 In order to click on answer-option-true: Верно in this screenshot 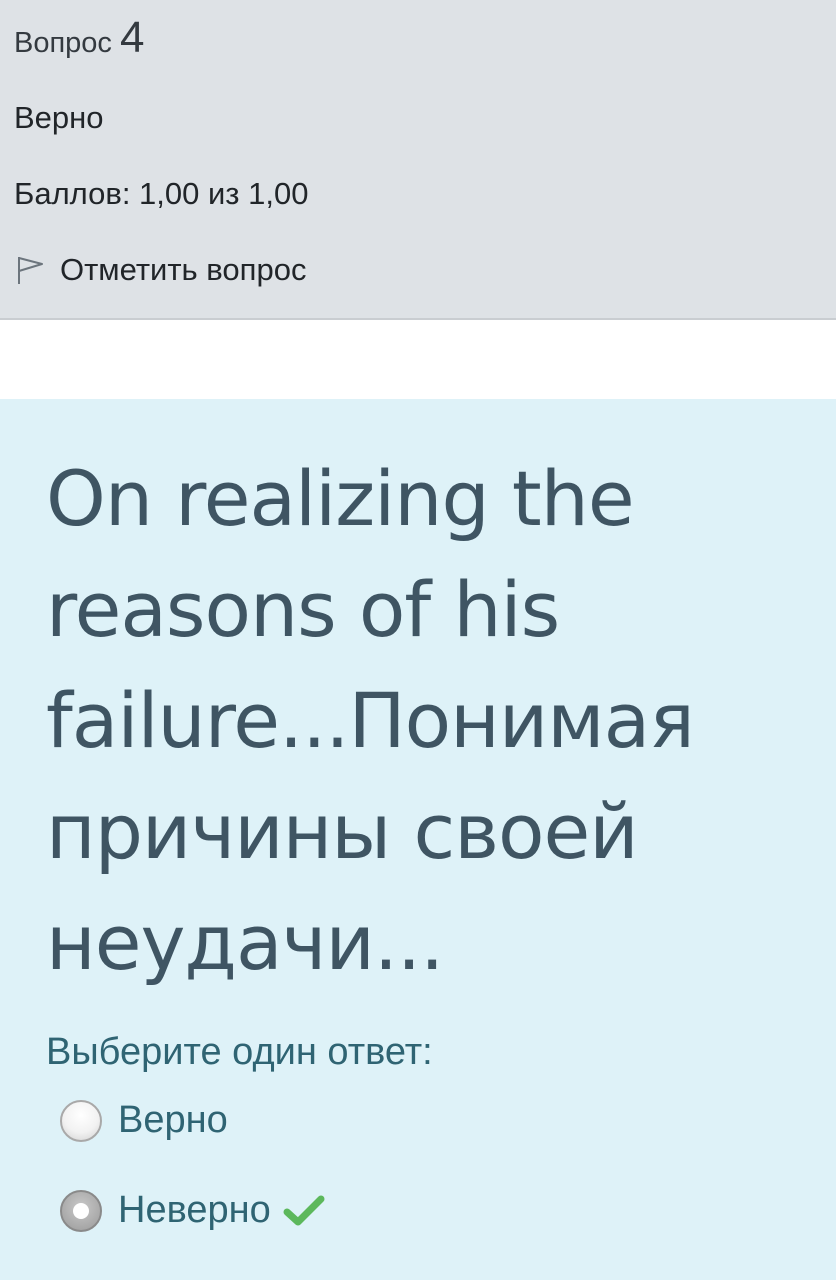, I will do `click(144, 1120)`.